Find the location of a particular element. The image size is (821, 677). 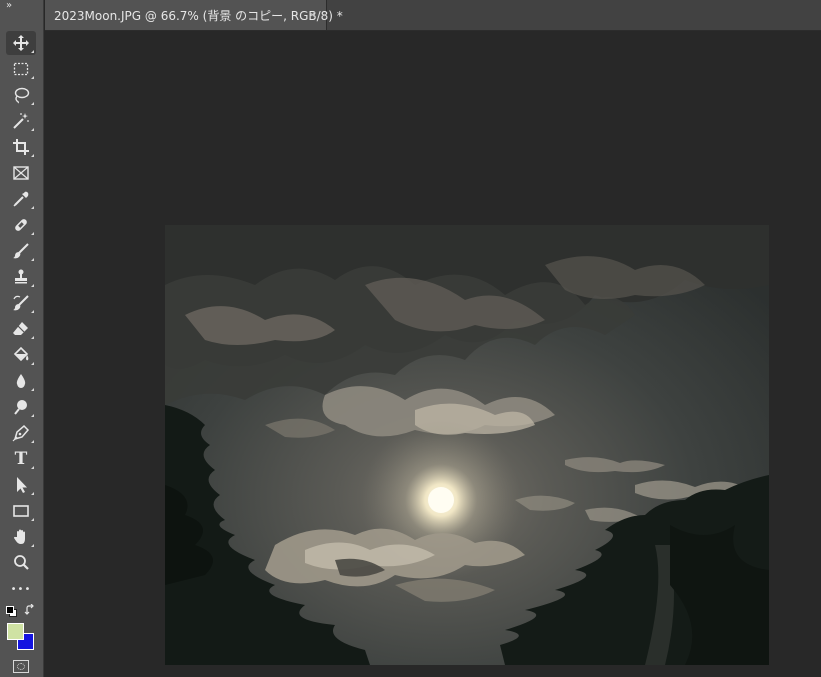

lasso-icon is located at coordinates (22, 95).